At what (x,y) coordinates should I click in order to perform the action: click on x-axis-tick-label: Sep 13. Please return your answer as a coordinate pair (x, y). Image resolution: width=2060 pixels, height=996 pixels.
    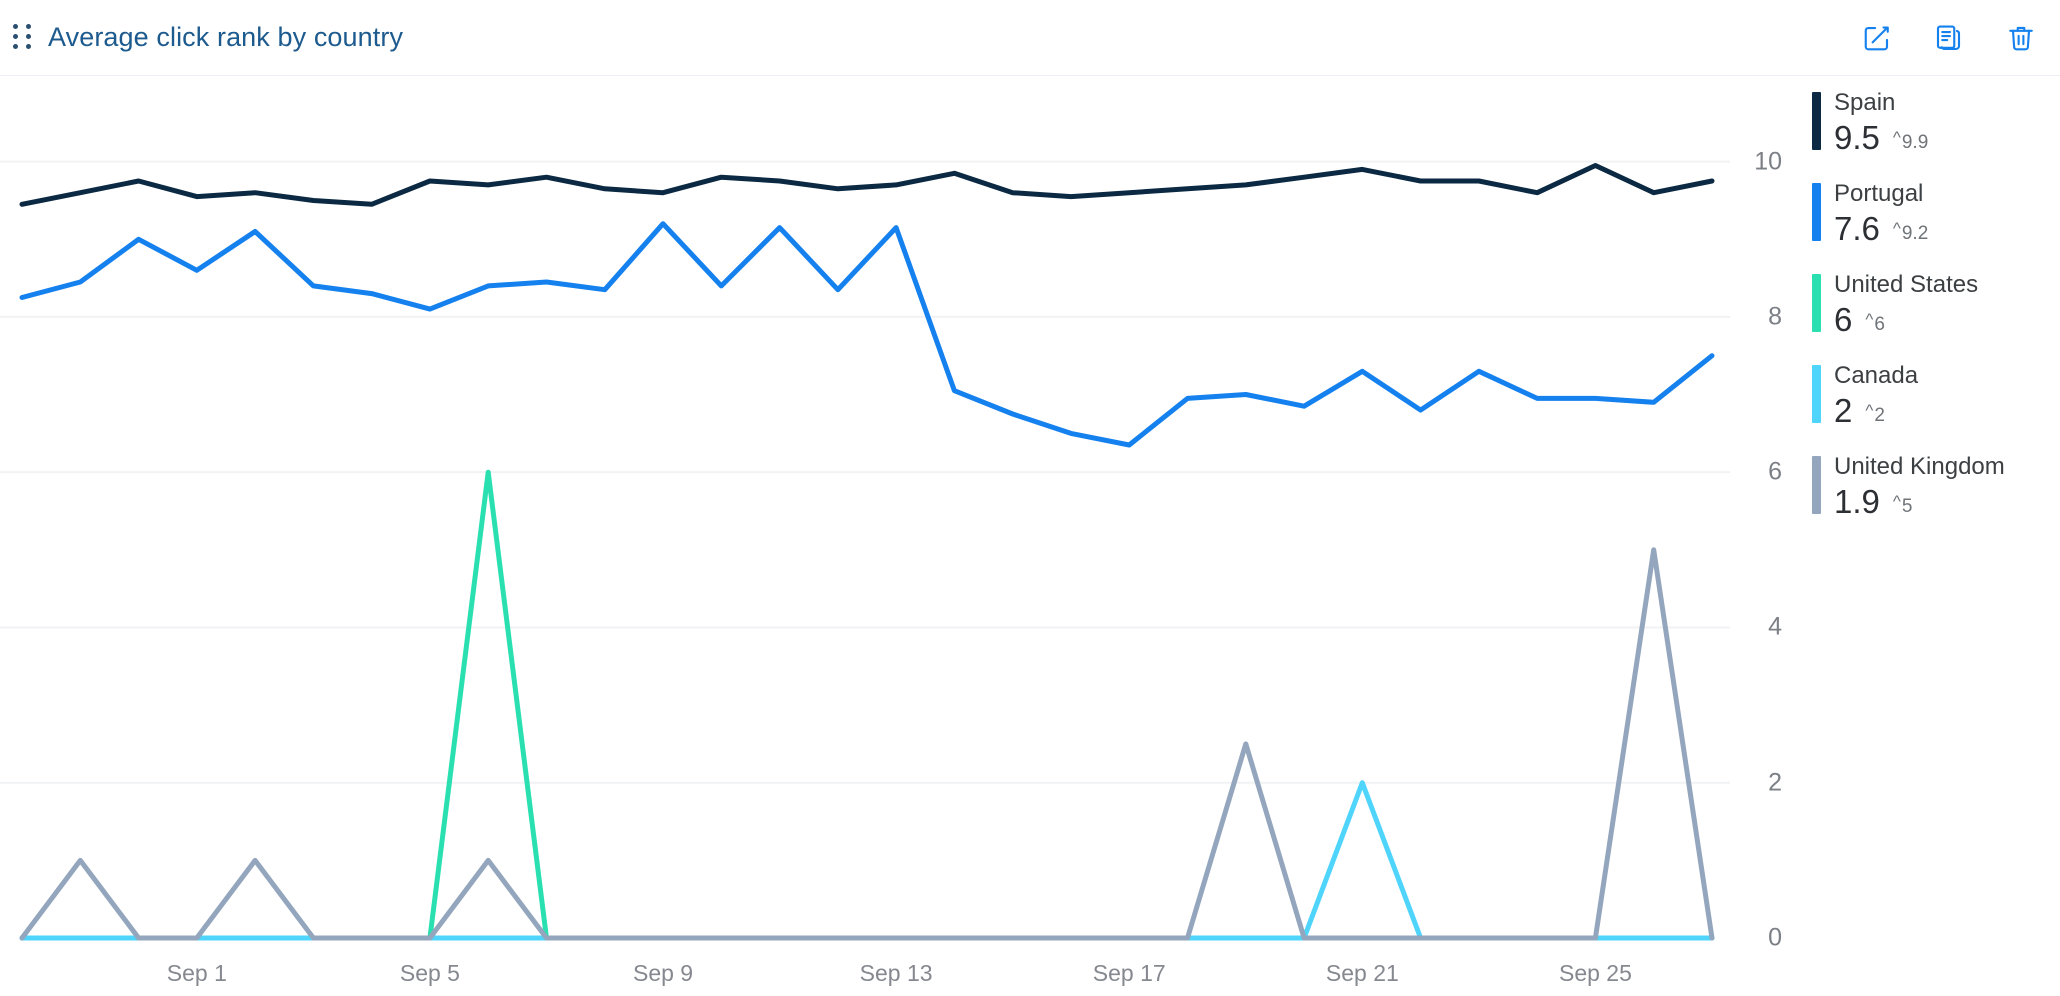
    Looking at the image, I should click on (896, 973).